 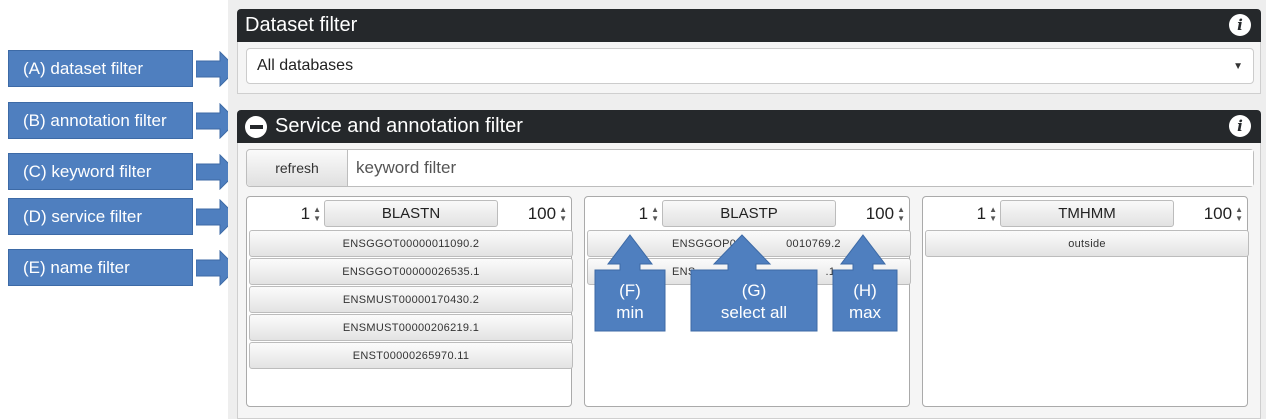 I want to click on keyword-filter-group: refresh, so click(x=750, y=168).